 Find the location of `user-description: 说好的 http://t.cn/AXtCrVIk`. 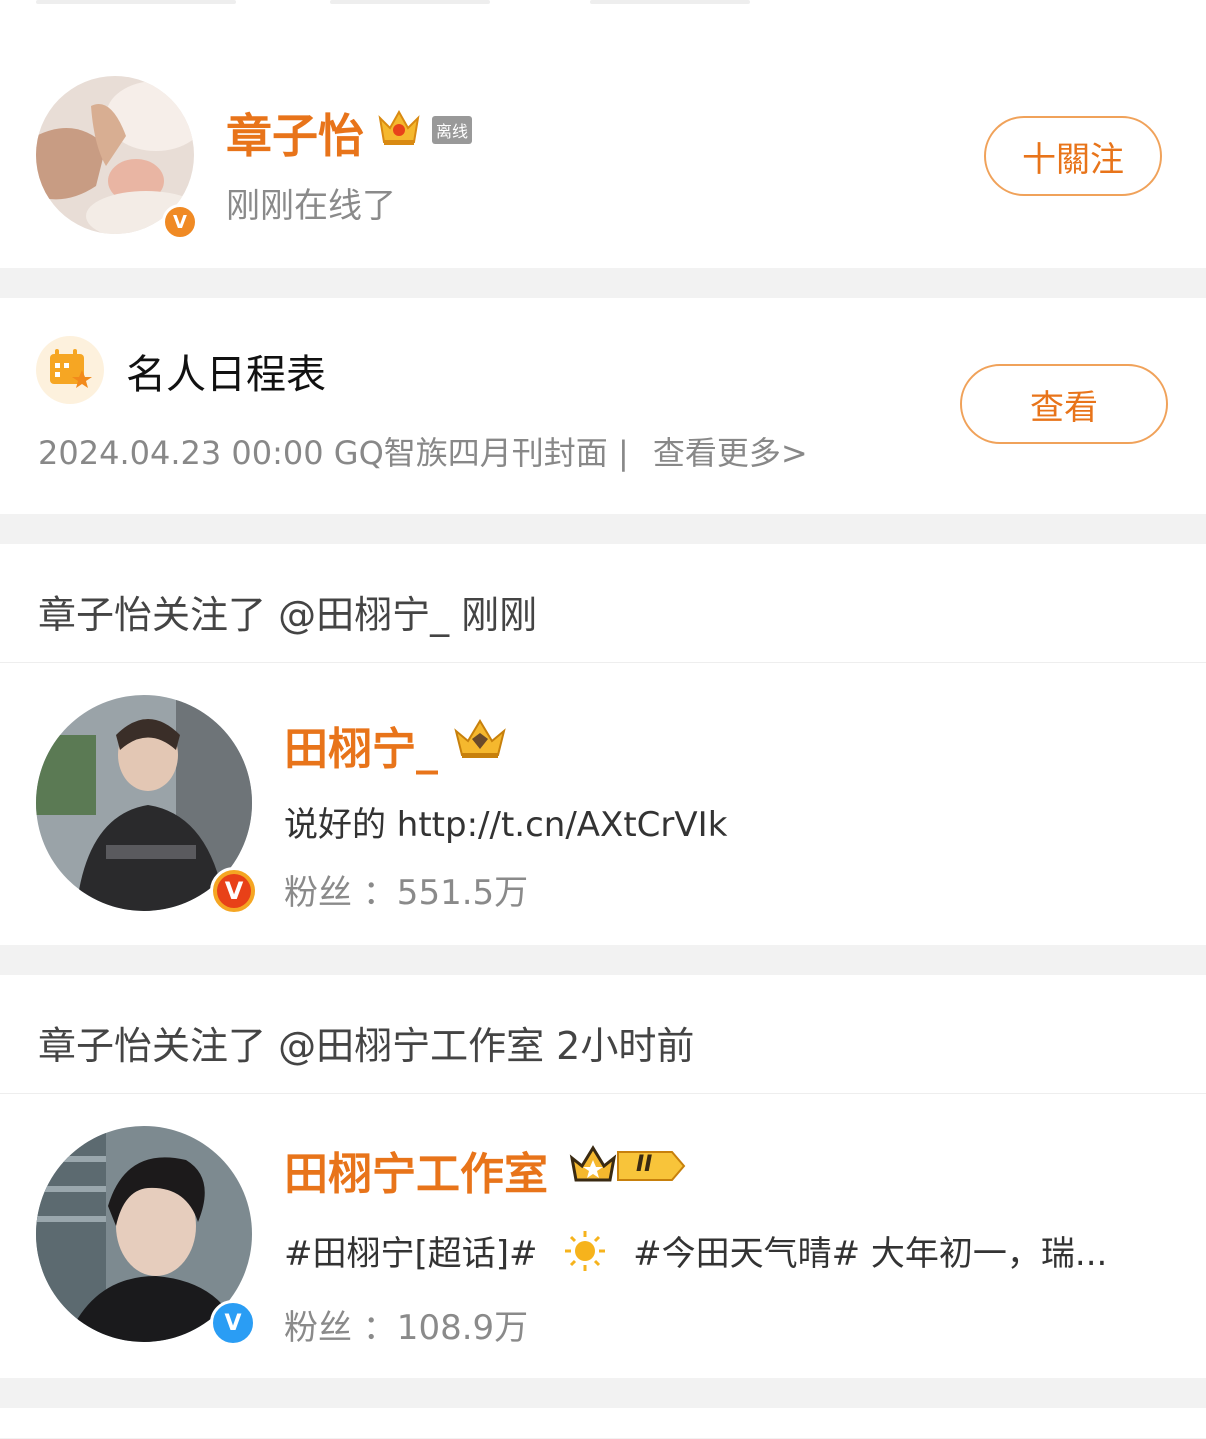

user-description: 说好的 http://t.cn/AXtCrVIk is located at coordinates (505, 821).